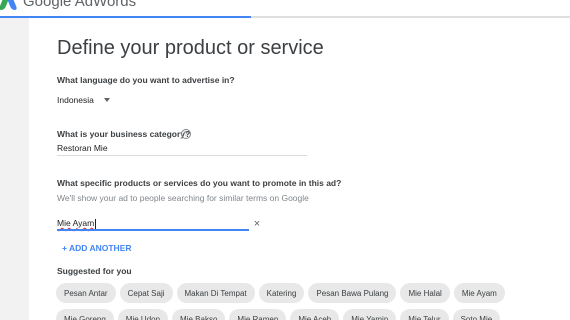 The height and width of the screenshot is (320, 570). What do you see at coordinates (106, 100) in the screenshot?
I see `dropdown-caret-icon` at bounding box center [106, 100].